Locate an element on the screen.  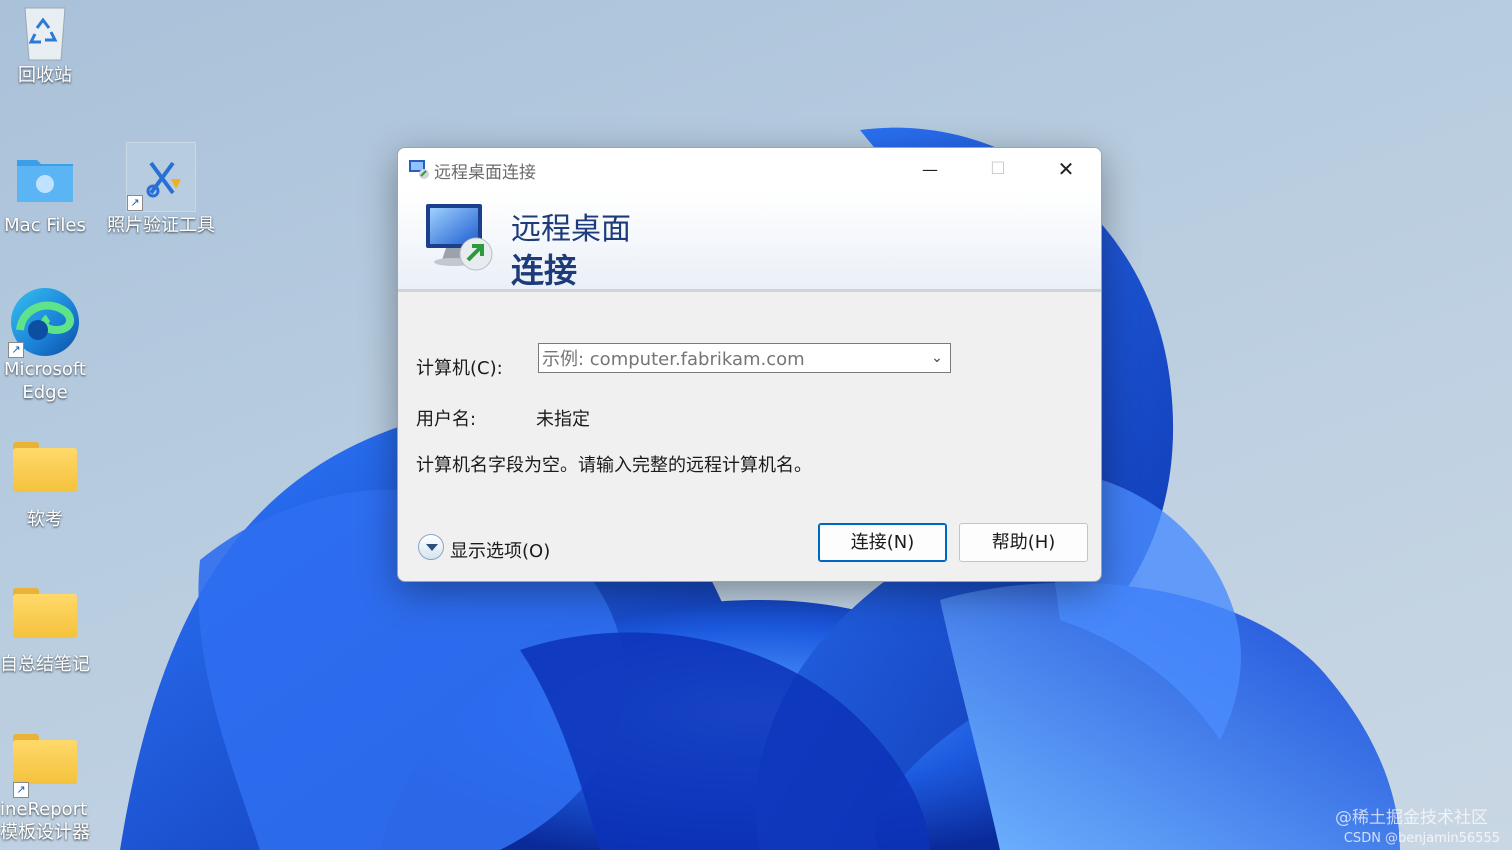
mac-folder-icon is located at coordinates (45, 181).